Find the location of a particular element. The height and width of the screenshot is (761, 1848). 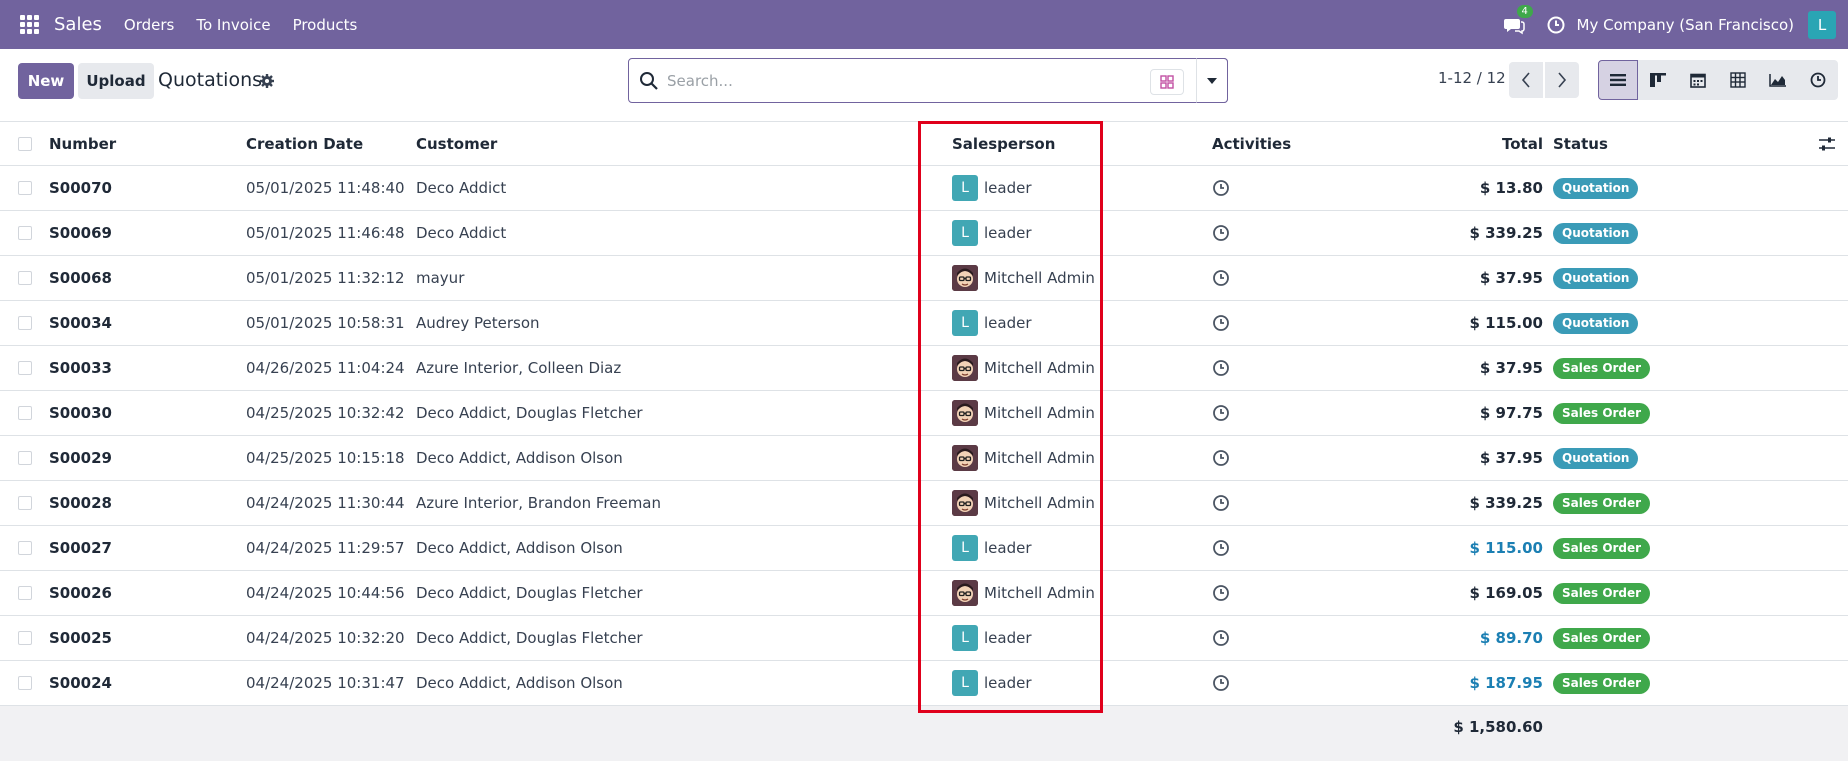

header-customer: Customer is located at coordinates (456, 143).